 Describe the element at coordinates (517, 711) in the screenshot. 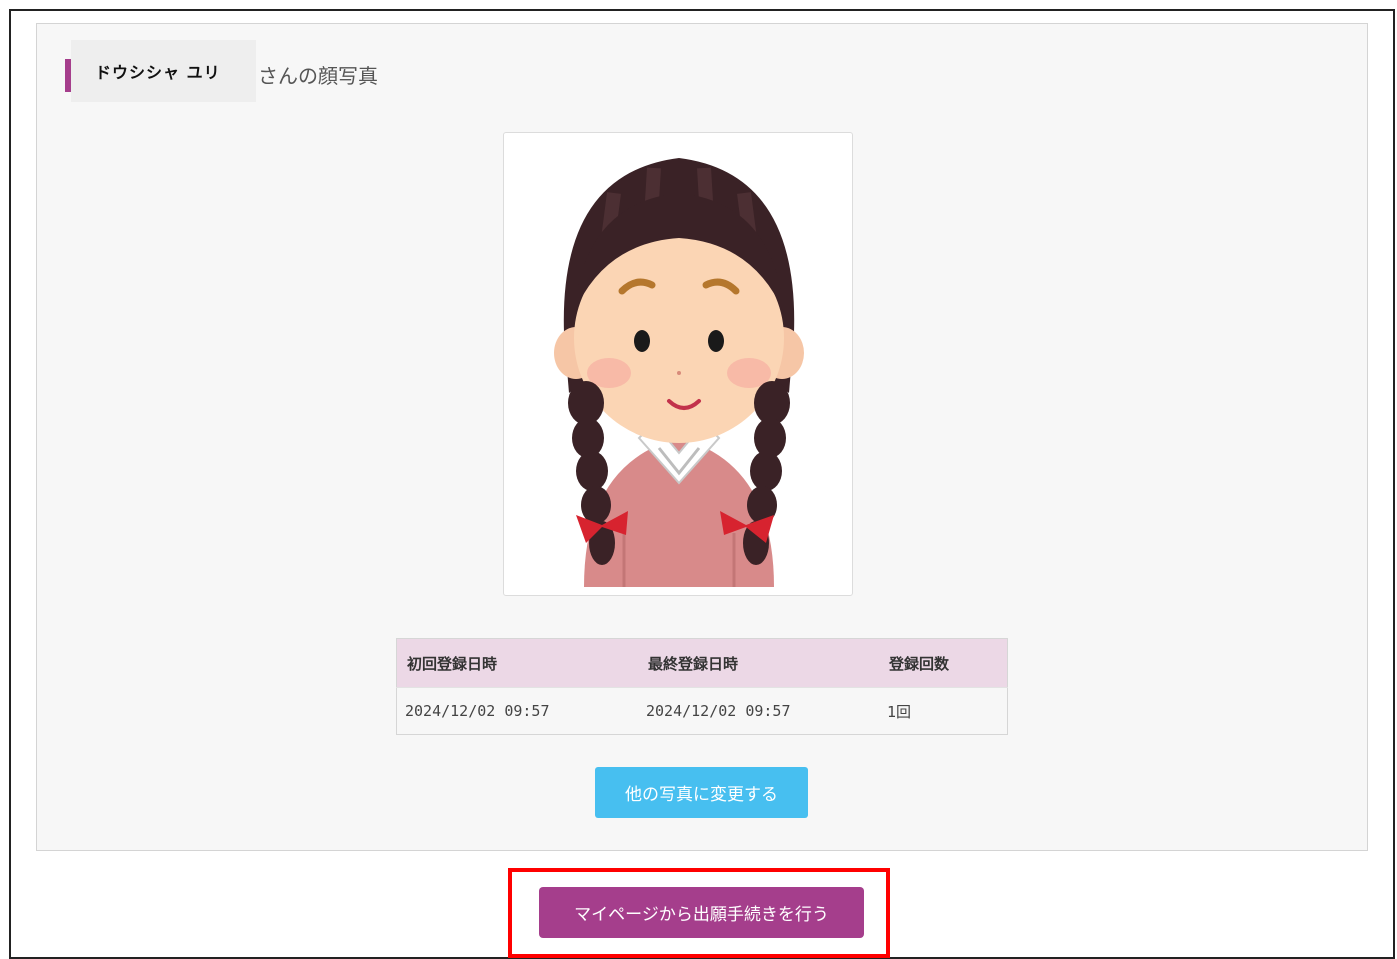

I see `first-registered-value: 2024/12/02 09:57` at that location.